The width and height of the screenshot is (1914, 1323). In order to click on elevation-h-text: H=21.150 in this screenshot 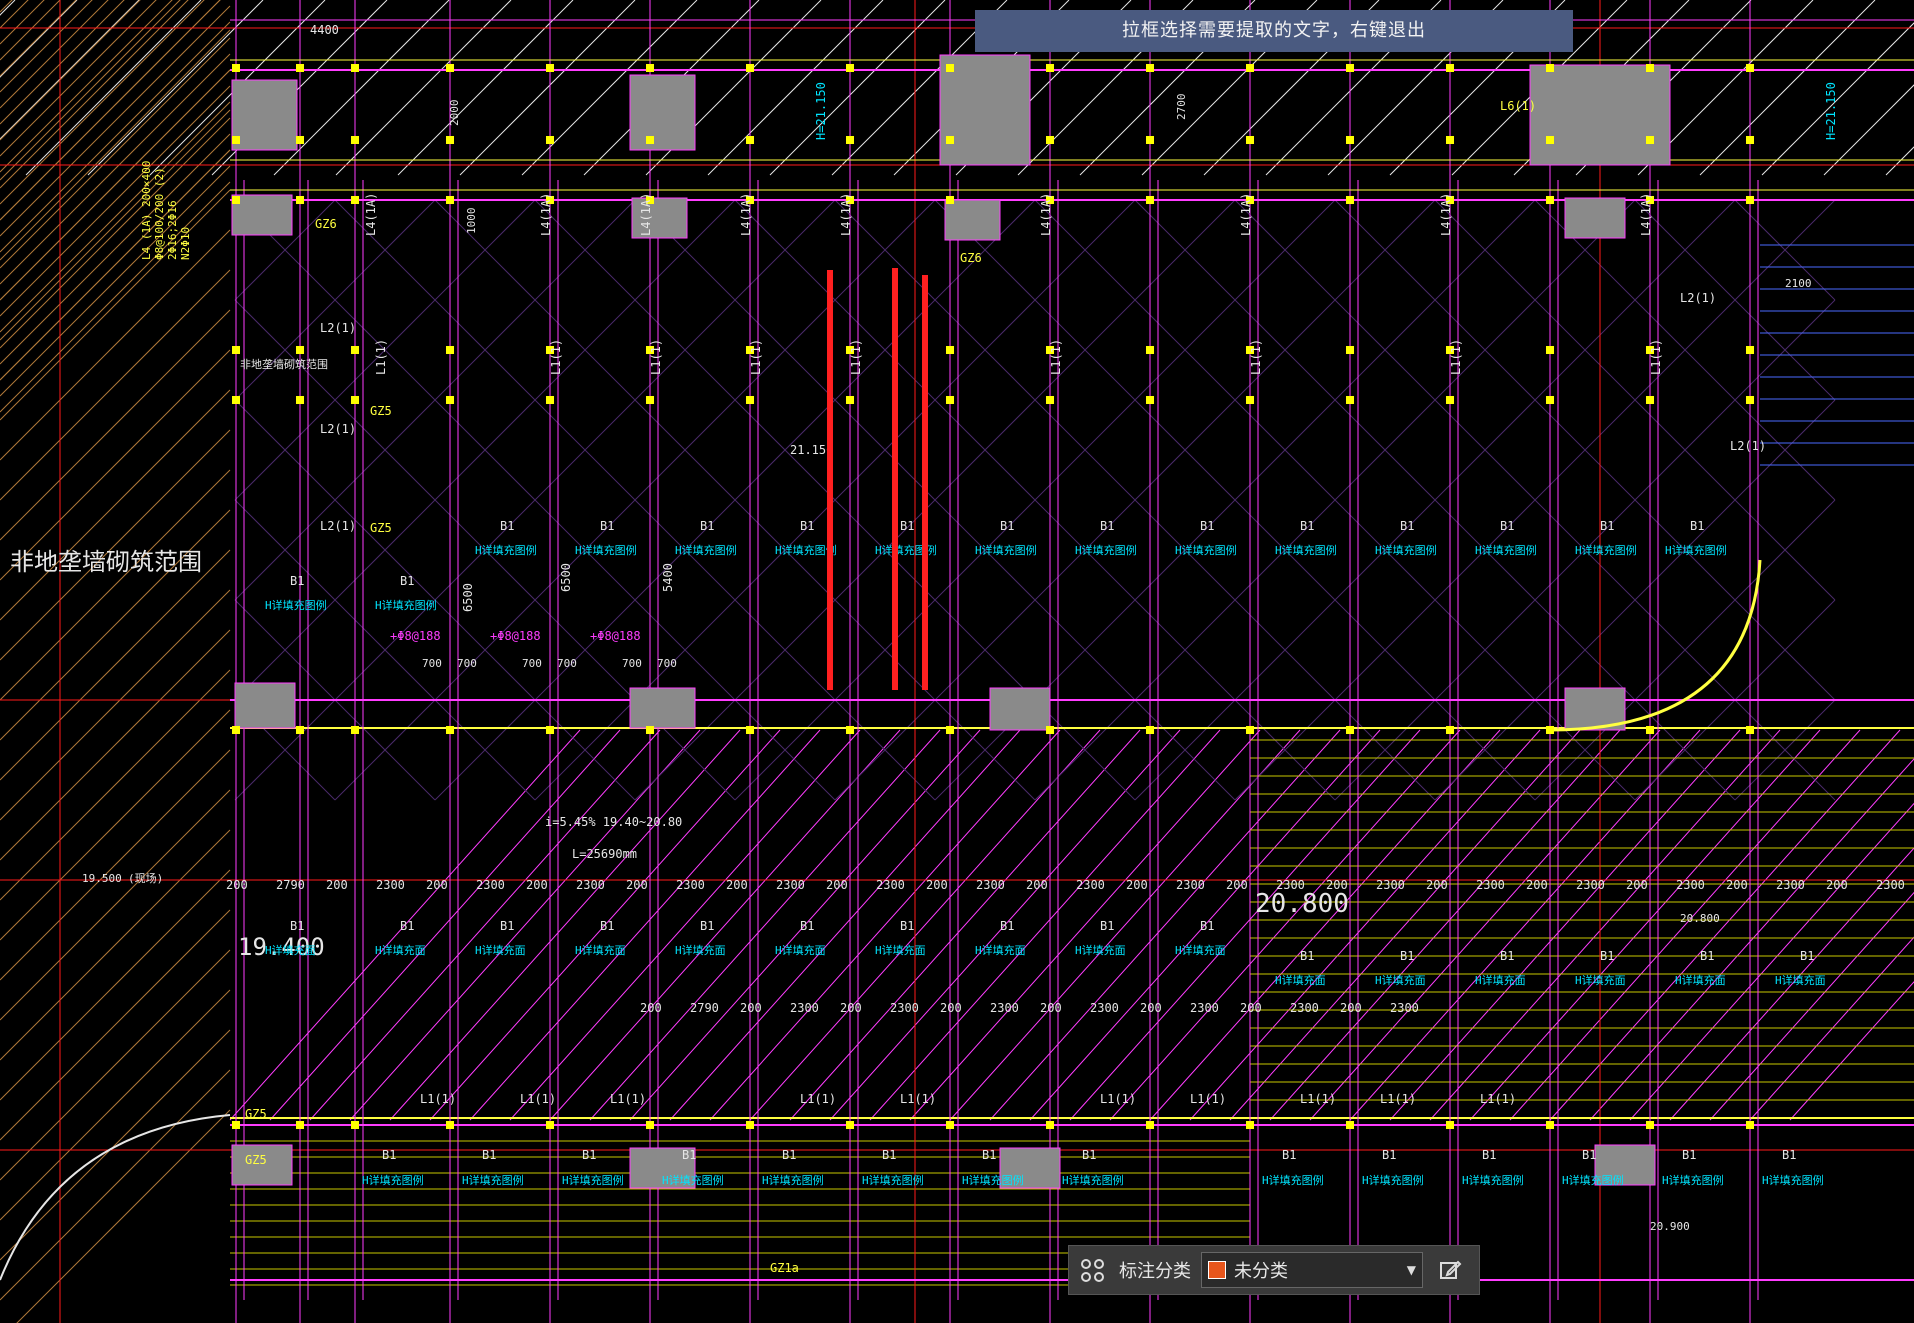, I will do `click(1831, 111)`.